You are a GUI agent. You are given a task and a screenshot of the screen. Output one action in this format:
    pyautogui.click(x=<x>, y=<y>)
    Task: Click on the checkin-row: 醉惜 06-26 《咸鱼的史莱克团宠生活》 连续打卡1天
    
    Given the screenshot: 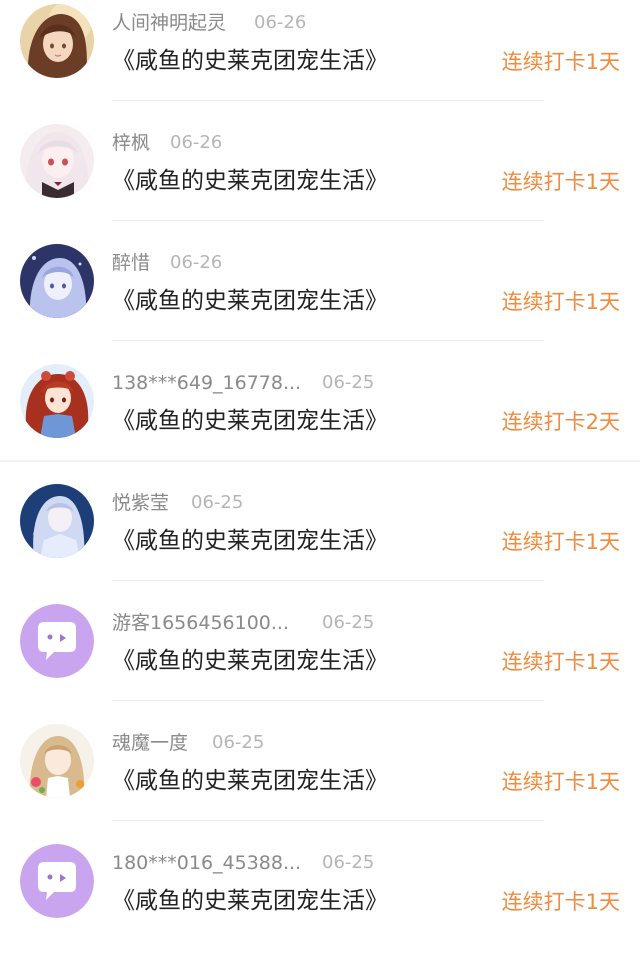 What is the action you would take?
    pyautogui.click(x=320, y=300)
    